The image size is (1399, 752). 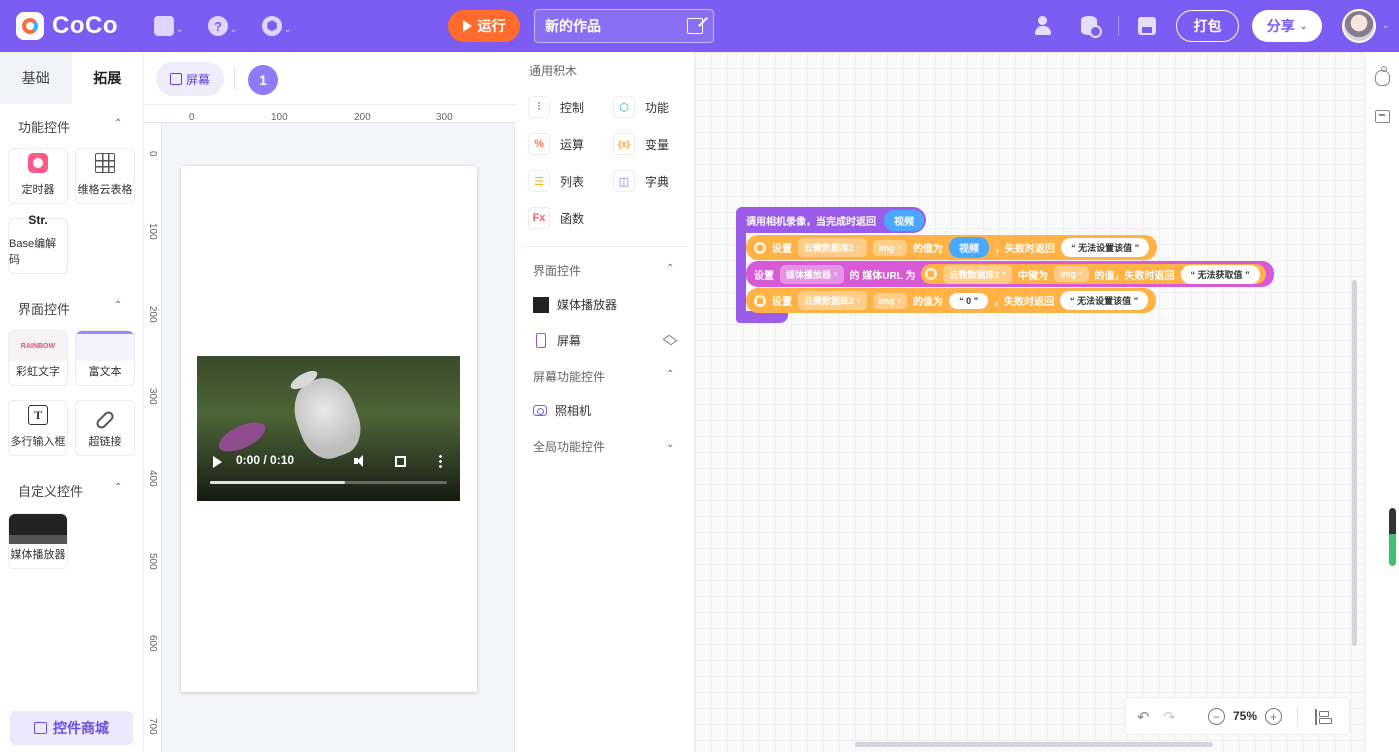 What do you see at coordinates (641, 181) in the screenshot?
I see `category-dictionary: ◫ 字典` at bounding box center [641, 181].